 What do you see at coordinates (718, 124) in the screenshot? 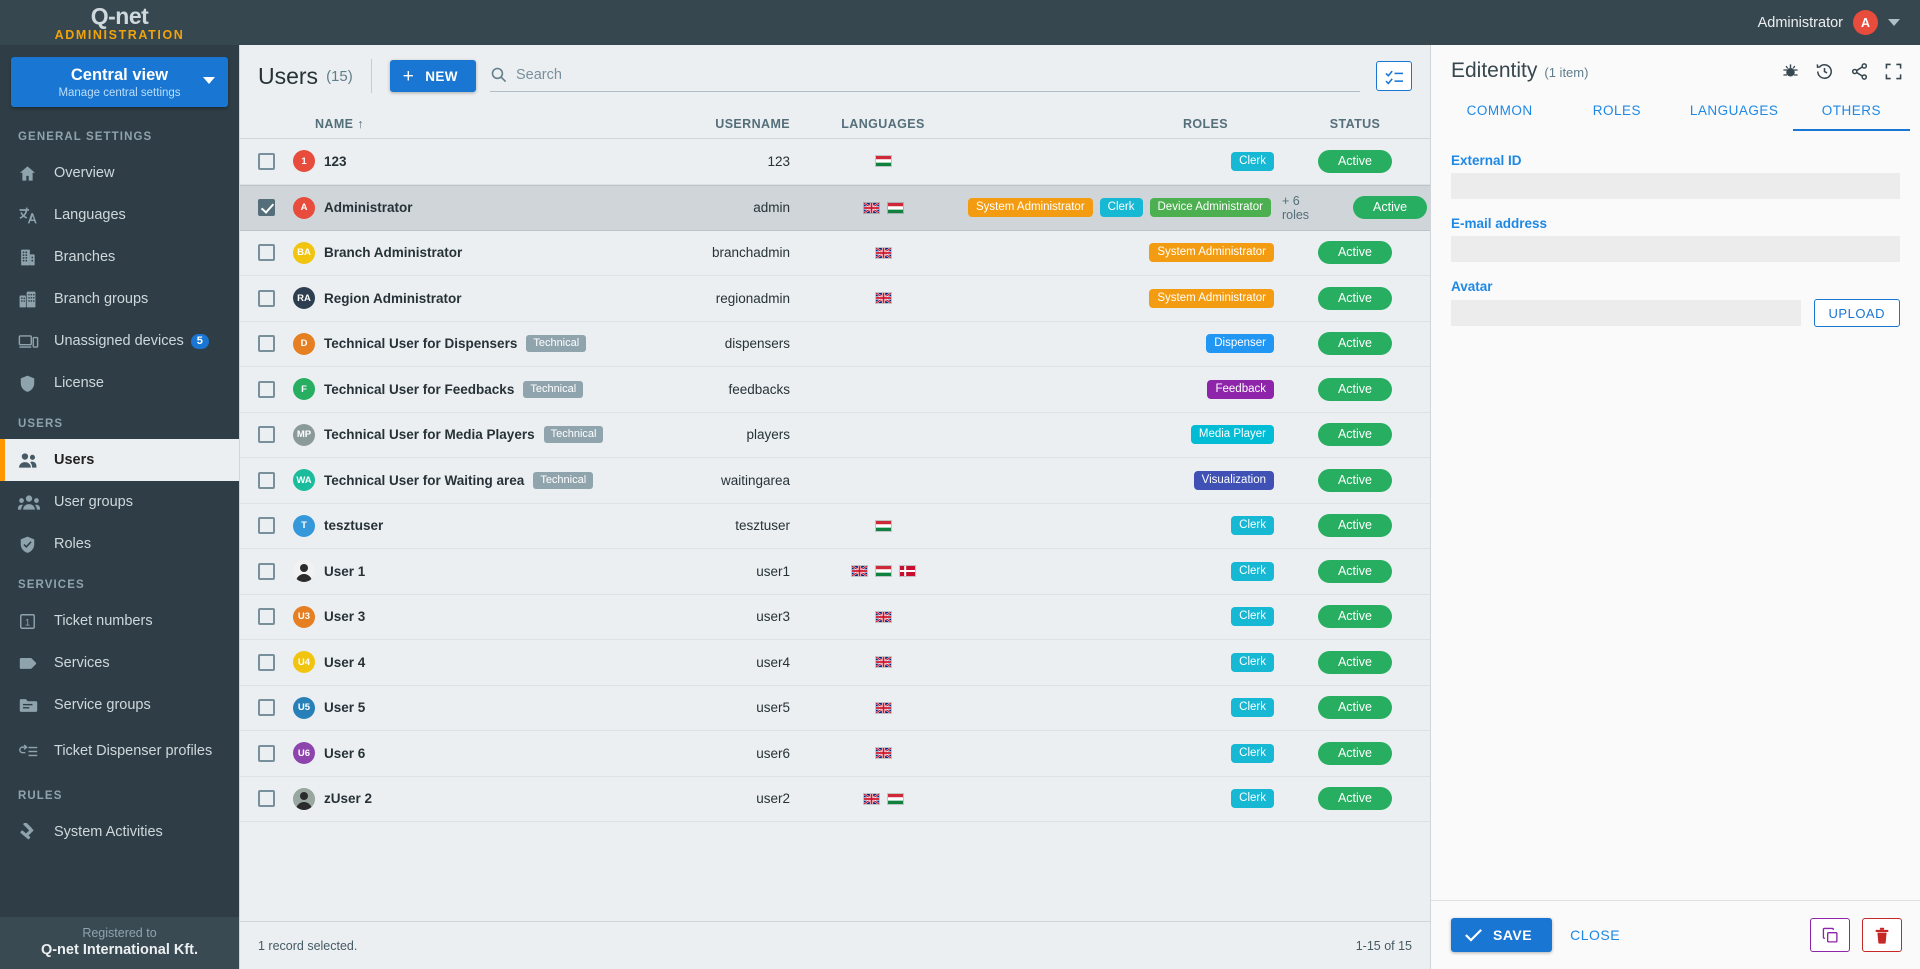
I see `column-header-username: USERNAME` at bounding box center [718, 124].